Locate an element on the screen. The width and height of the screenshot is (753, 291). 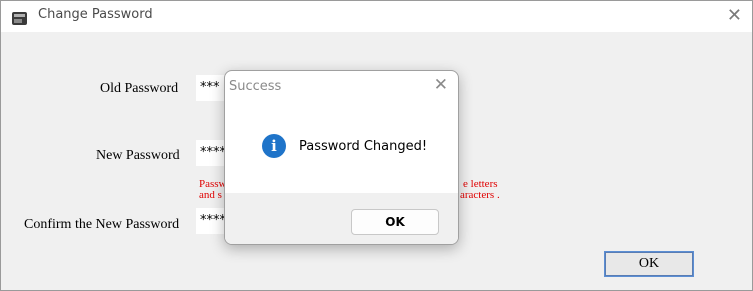
old-password-label: Old Password is located at coordinates (139, 88).